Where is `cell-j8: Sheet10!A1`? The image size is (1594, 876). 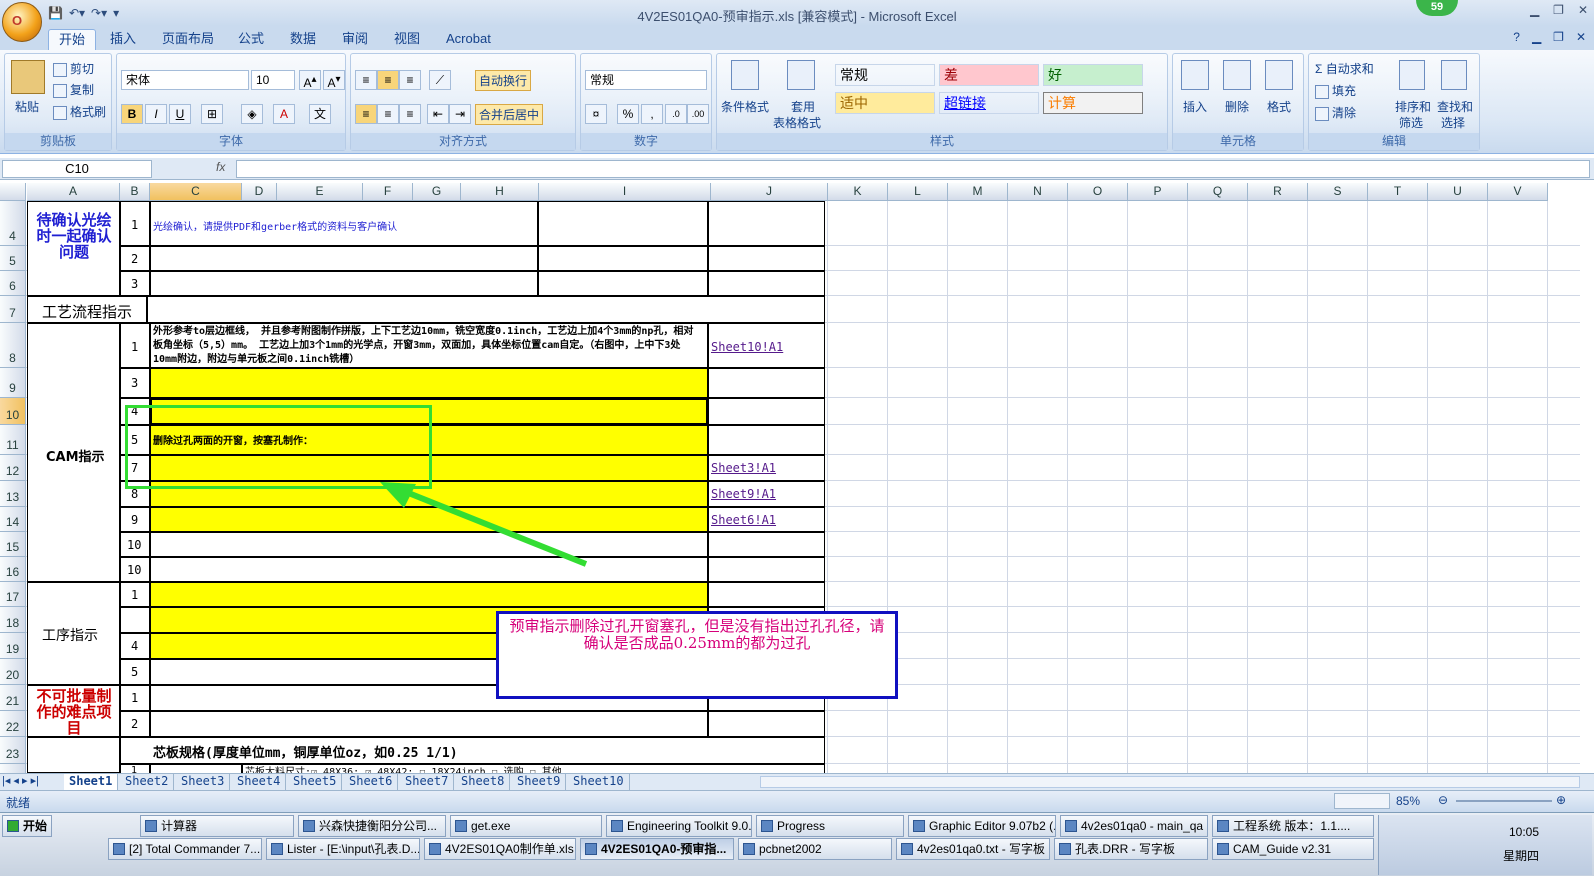
cell-j8: Sheet10!A1 is located at coordinates (766, 345).